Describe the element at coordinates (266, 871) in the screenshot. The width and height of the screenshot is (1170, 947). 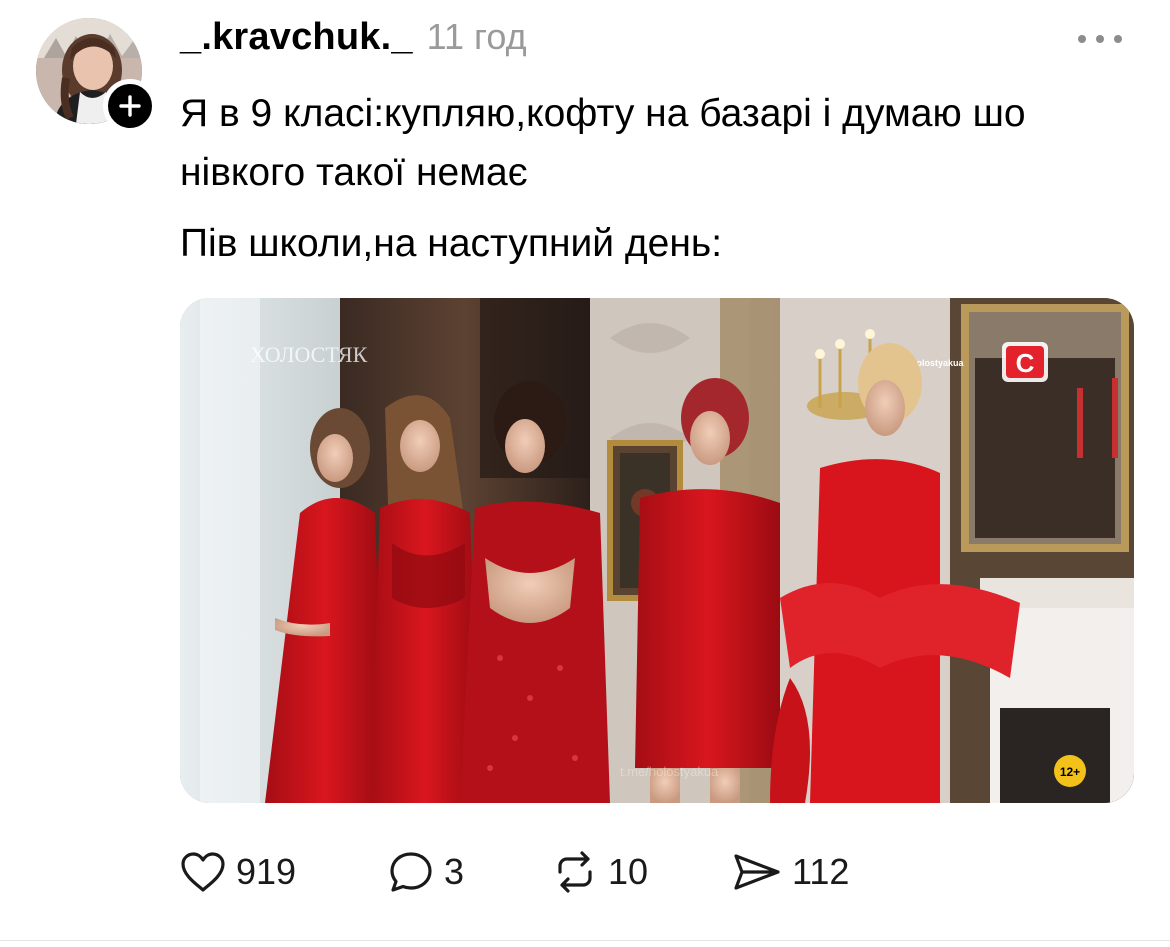
I see `like-count: 919` at that location.